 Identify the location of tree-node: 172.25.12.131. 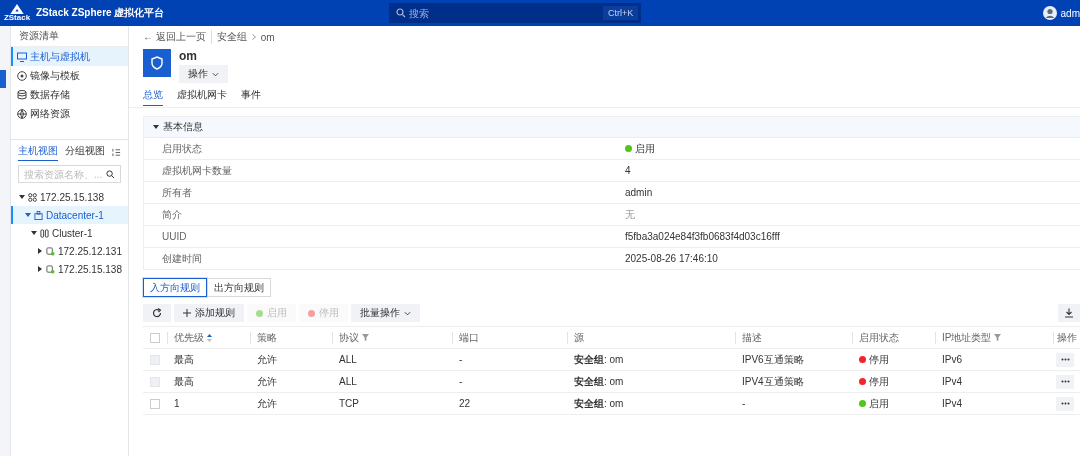
(69, 251).